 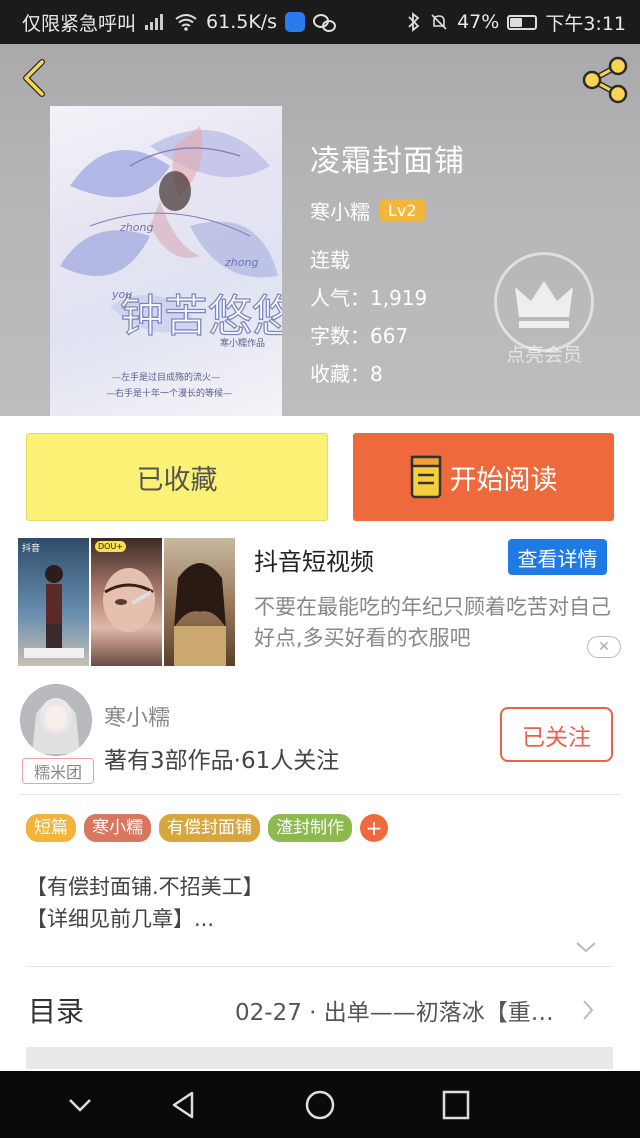 What do you see at coordinates (556, 734) in the screenshot?
I see `follow-button: 已关注` at bounding box center [556, 734].